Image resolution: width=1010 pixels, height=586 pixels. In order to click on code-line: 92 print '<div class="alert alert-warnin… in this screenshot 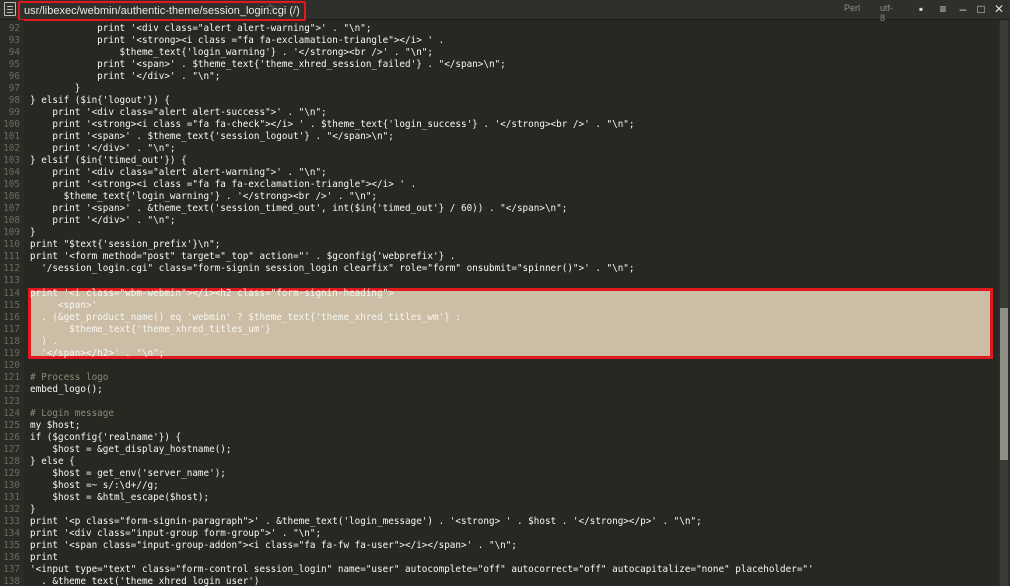, I will do `click(499, 29)`.